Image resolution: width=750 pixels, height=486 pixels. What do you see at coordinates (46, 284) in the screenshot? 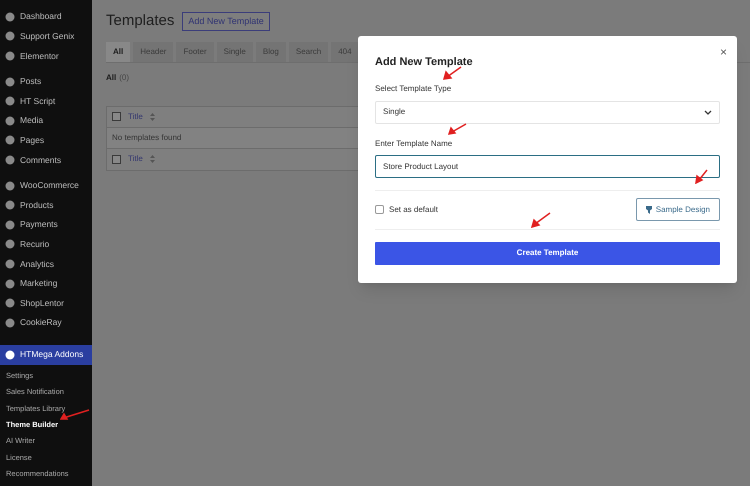
I see `sidebar-item: Marketing` at bounding box center [46, 284].